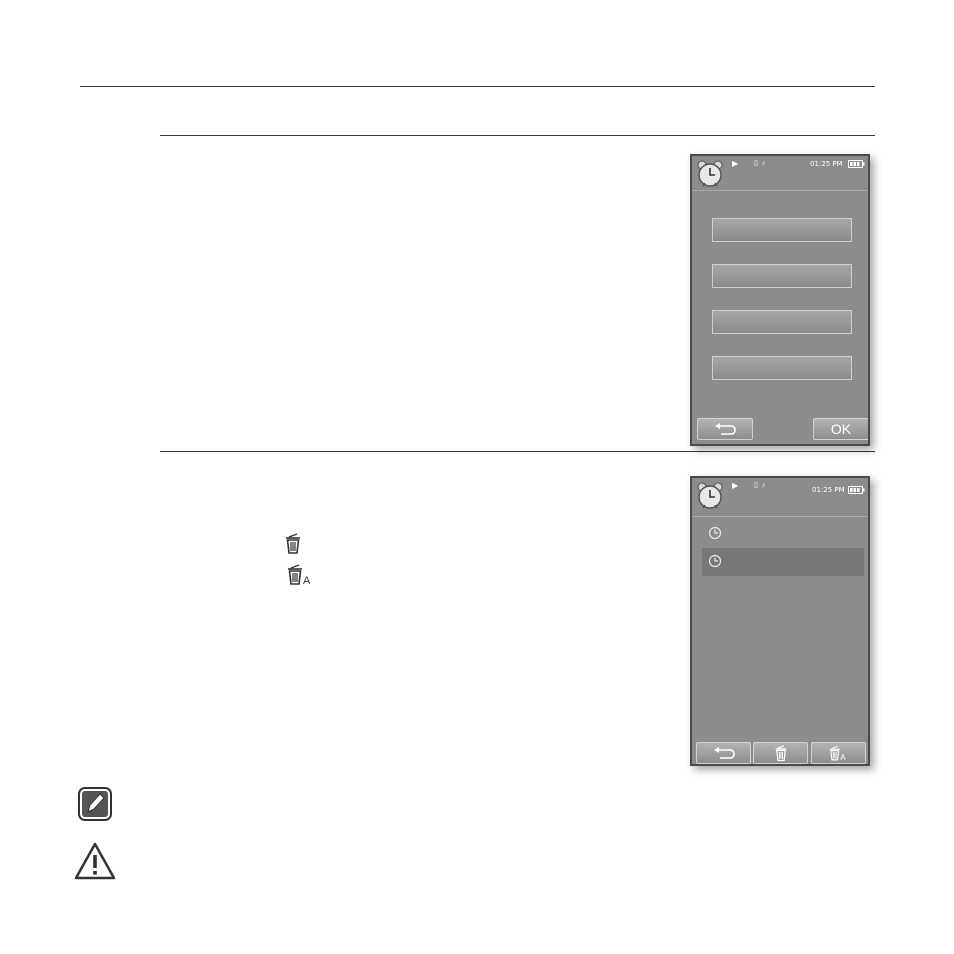 The height and width of the screenshot is (954, 954). I want to click on delete-all-button: A, so click(838, 753).